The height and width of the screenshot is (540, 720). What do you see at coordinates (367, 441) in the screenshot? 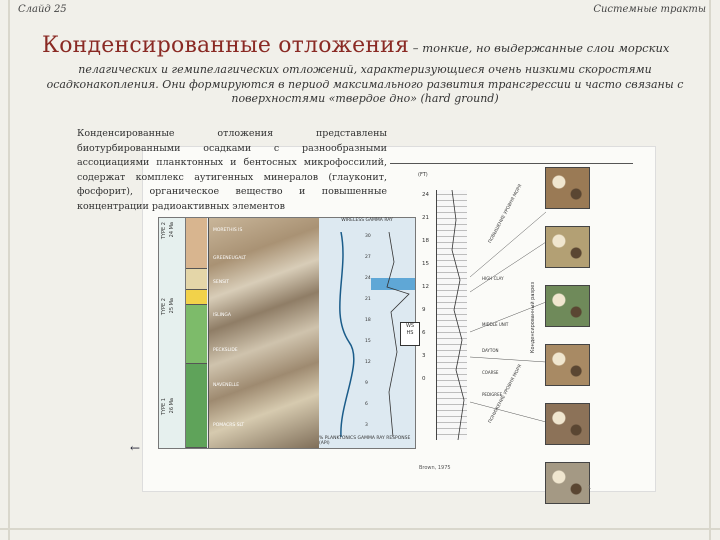
I see `gamma-footer: % PLANKTONICS GAMMA RAY RESPONSE (API)` at bounding box center [367, 441].